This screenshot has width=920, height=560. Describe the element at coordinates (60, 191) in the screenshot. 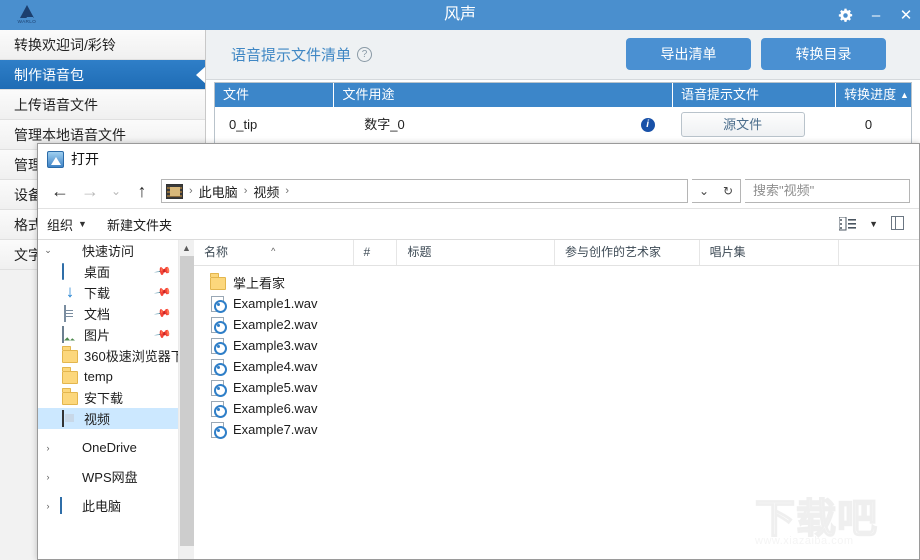

I see `back-icon: ←` at that location.